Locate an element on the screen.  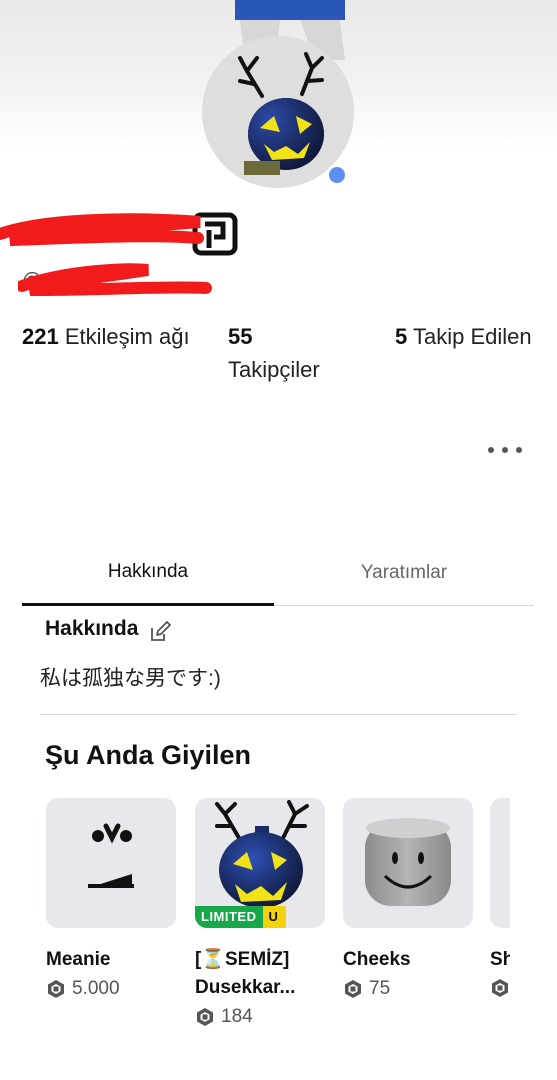
item-thumbnail: LIMITED U is located at coordinates (260, 863).